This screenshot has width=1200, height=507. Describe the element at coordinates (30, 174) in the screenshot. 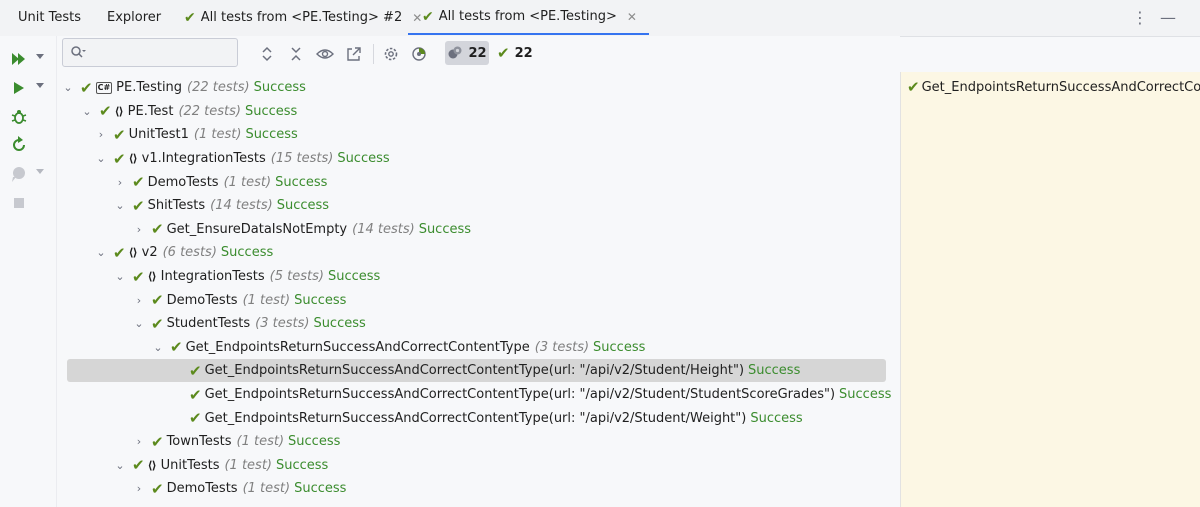

I see `profile-button` at that location.